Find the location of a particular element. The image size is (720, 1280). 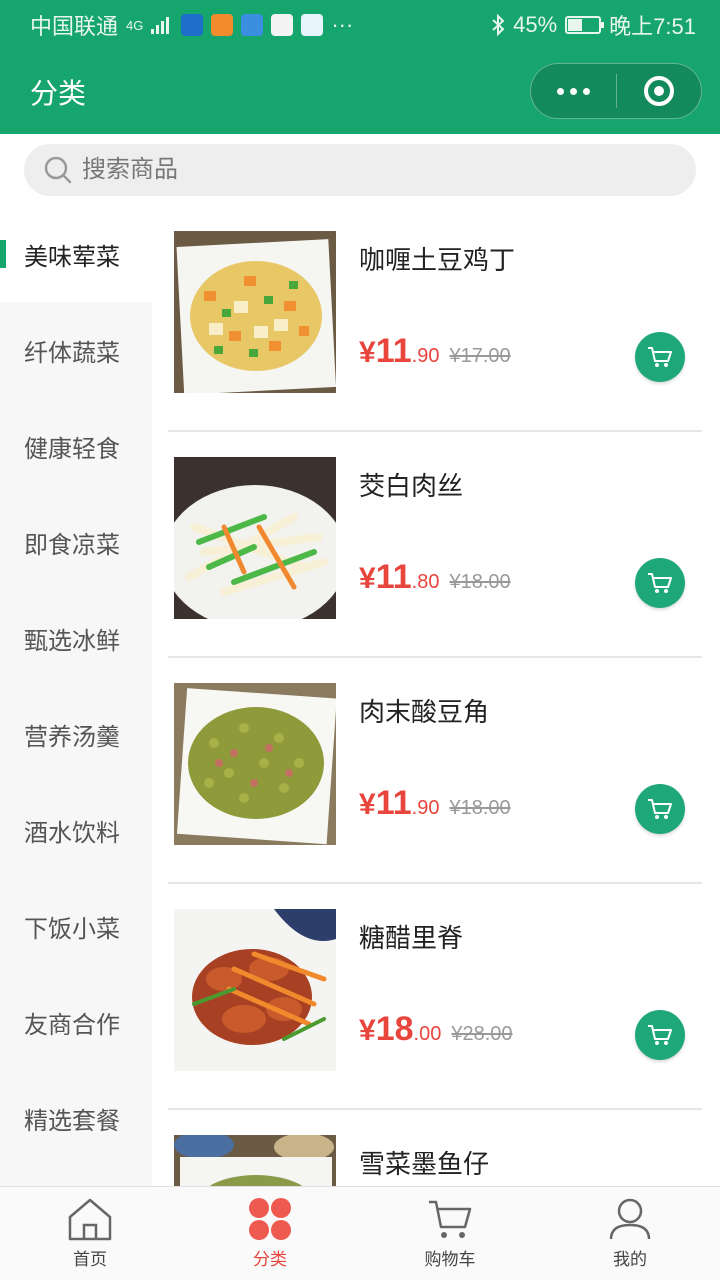

category-icon is located at coordinates (270, 1219).